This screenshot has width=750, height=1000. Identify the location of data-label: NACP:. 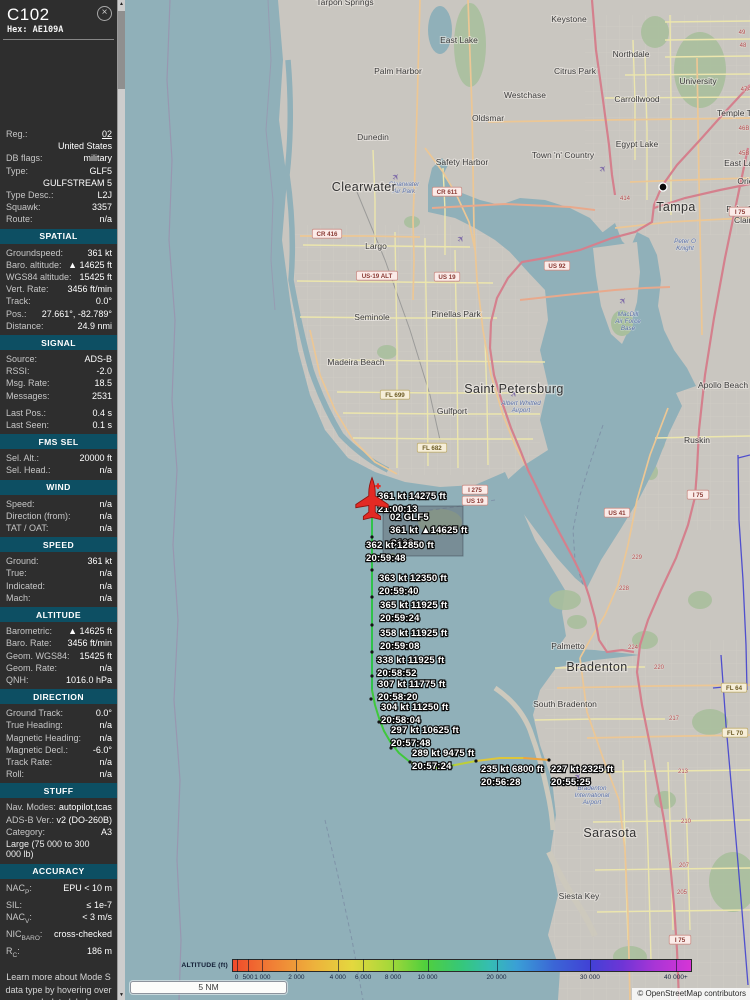
(19, 889).